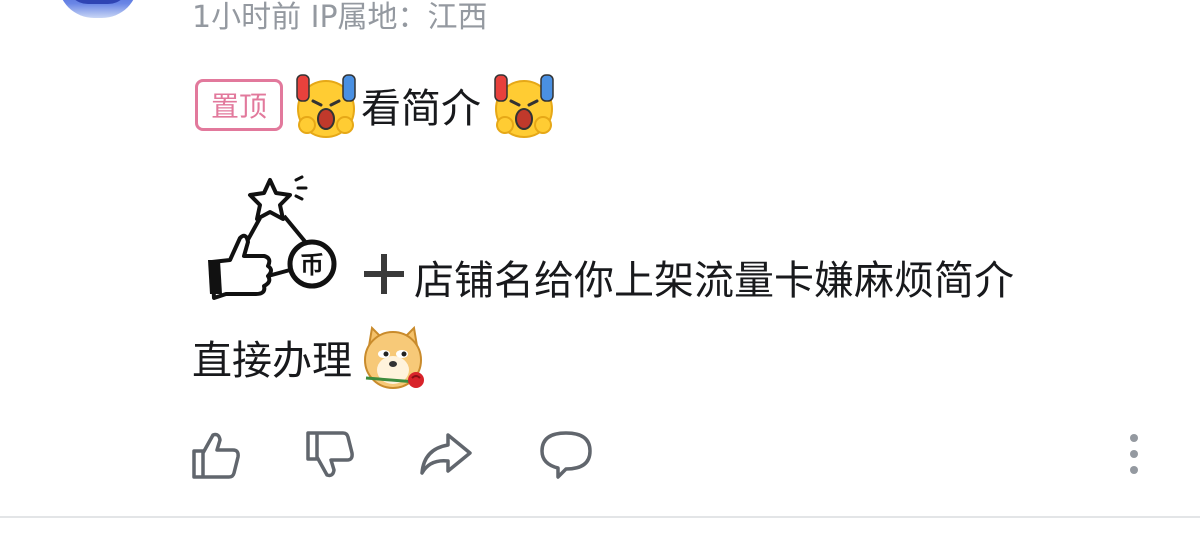 This screenshot has width=1200, height=554. I want to click on pinned-badge: 置顶, so click(239, 105).